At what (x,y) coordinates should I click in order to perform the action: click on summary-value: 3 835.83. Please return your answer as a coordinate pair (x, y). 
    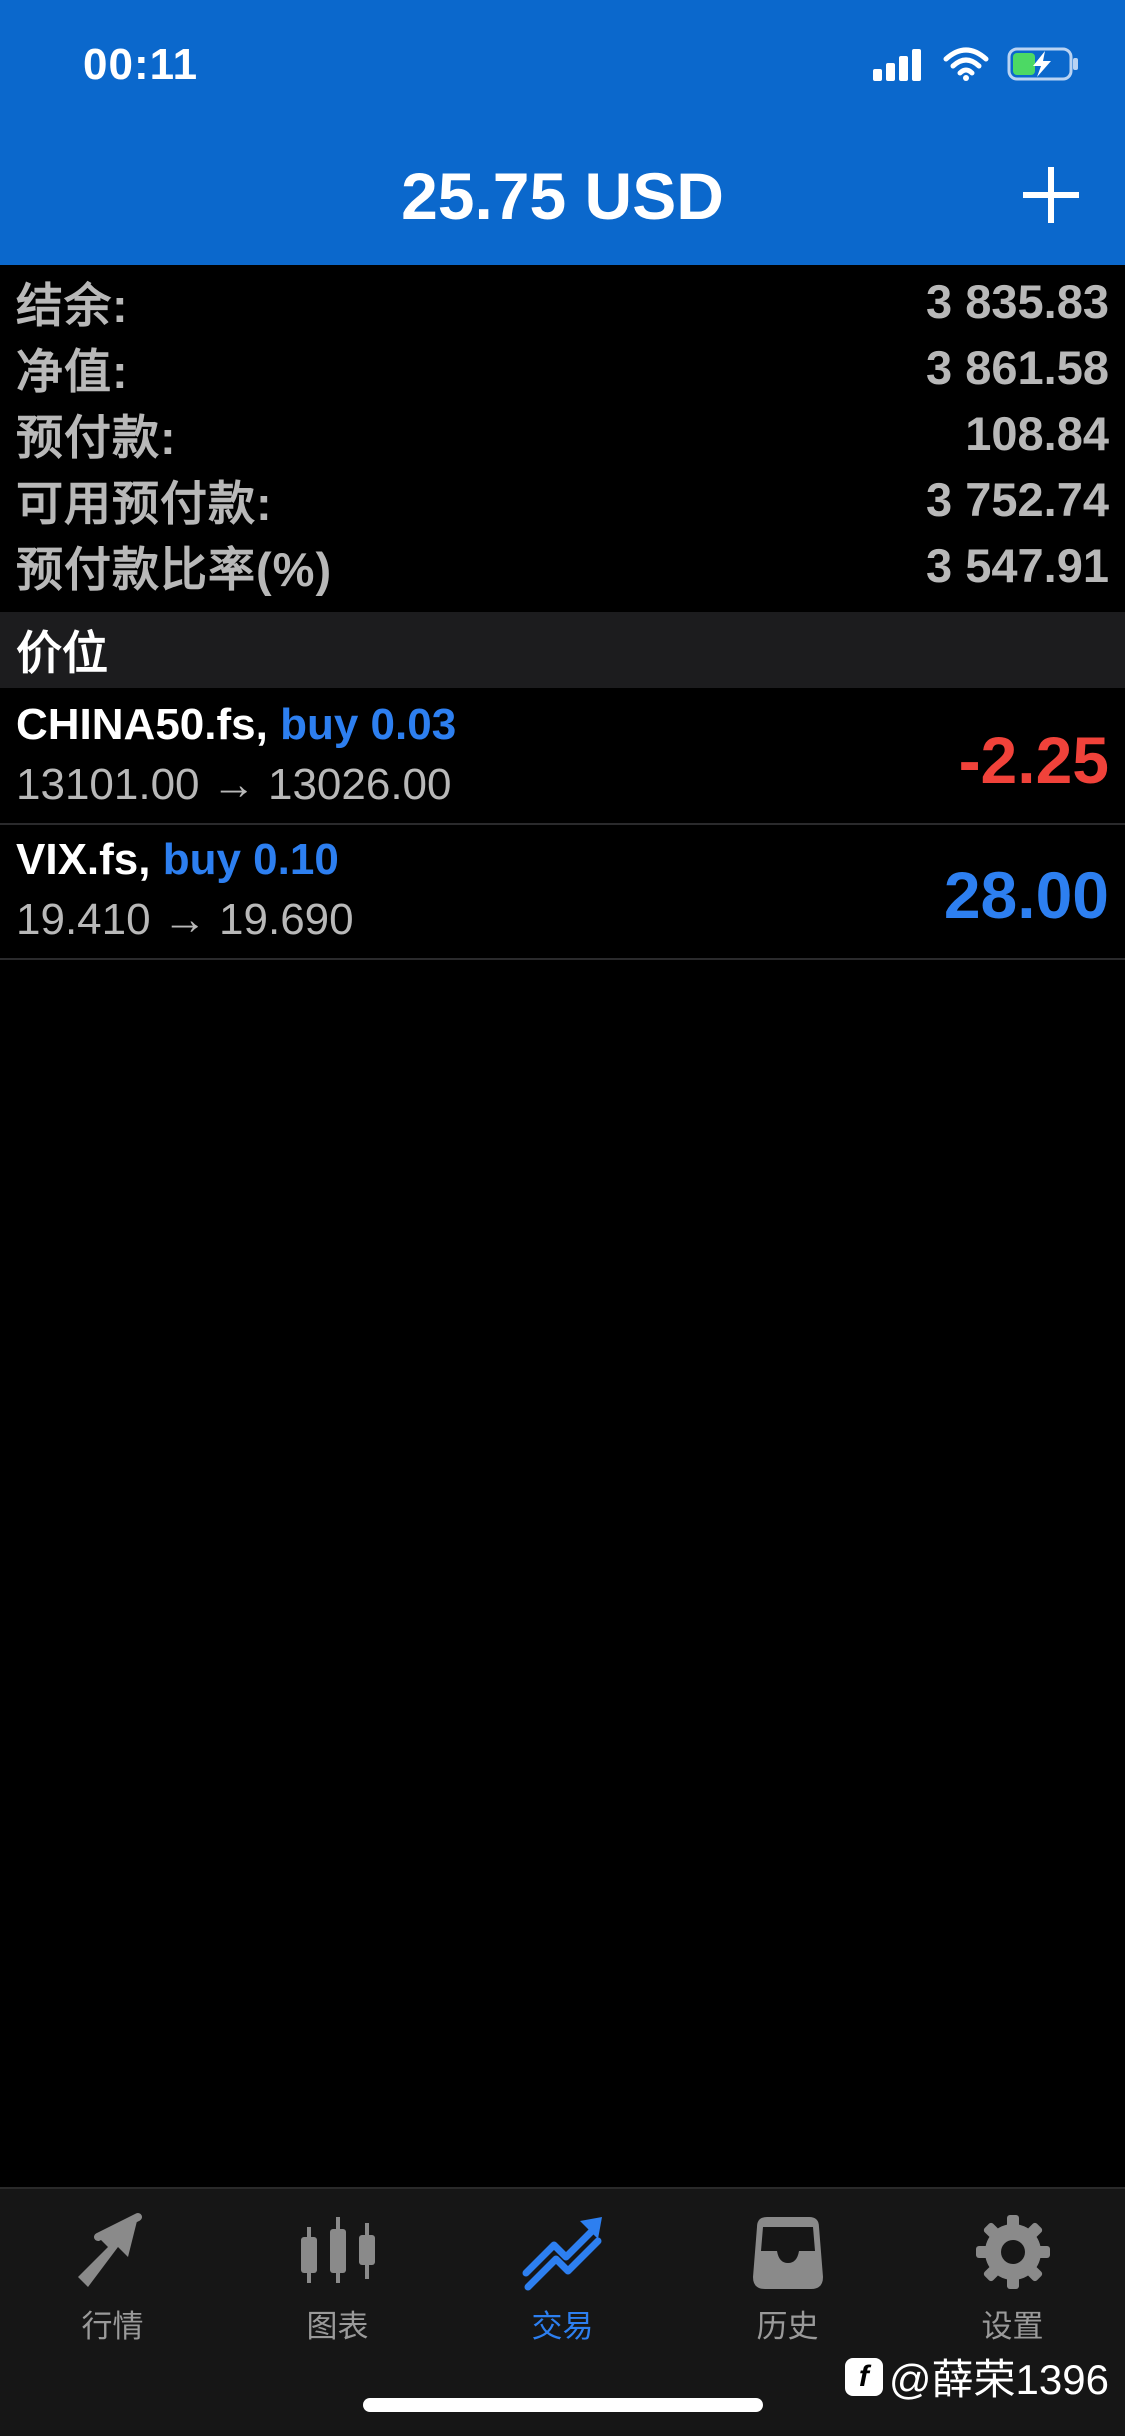
    Looking at the image, I should click on (1017, 301).